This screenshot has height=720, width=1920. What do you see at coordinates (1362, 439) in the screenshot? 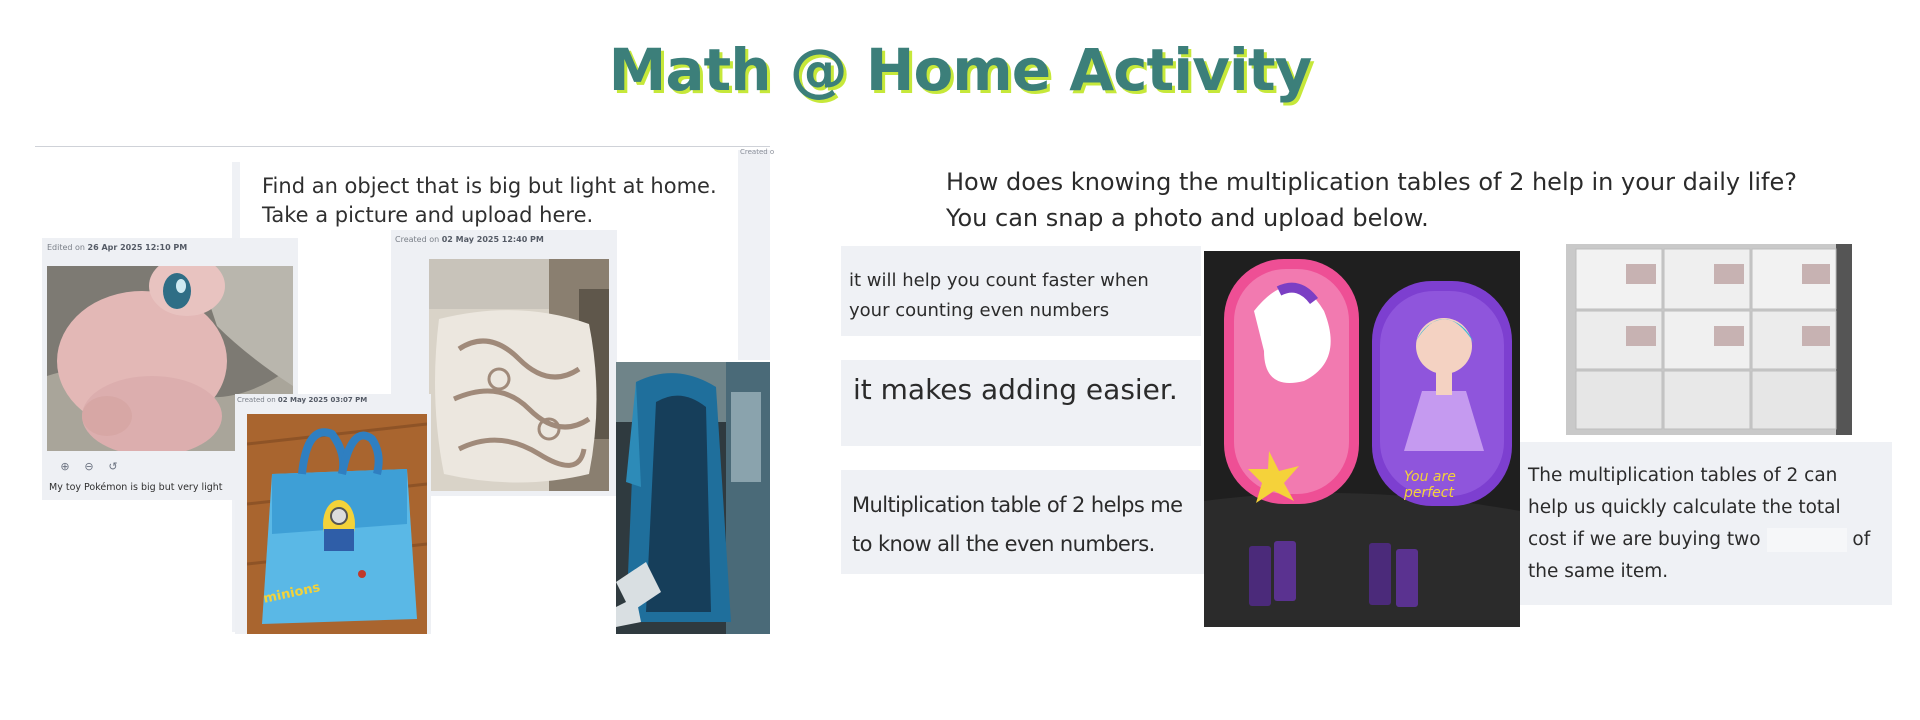
I see `pencil-cases-photo: You are perfect` at bounding box center [1362, 439].